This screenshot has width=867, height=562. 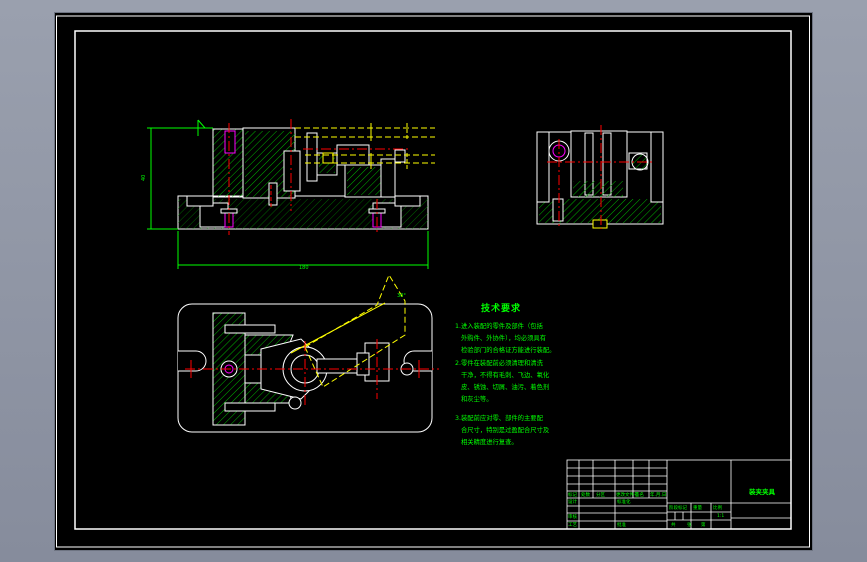 What do you see at coordinates (505, 386) in the screenshot?
I see `tech-line: 皮、锈蚀、切屑、油污、着色剂` at bounding box center [505, 386].